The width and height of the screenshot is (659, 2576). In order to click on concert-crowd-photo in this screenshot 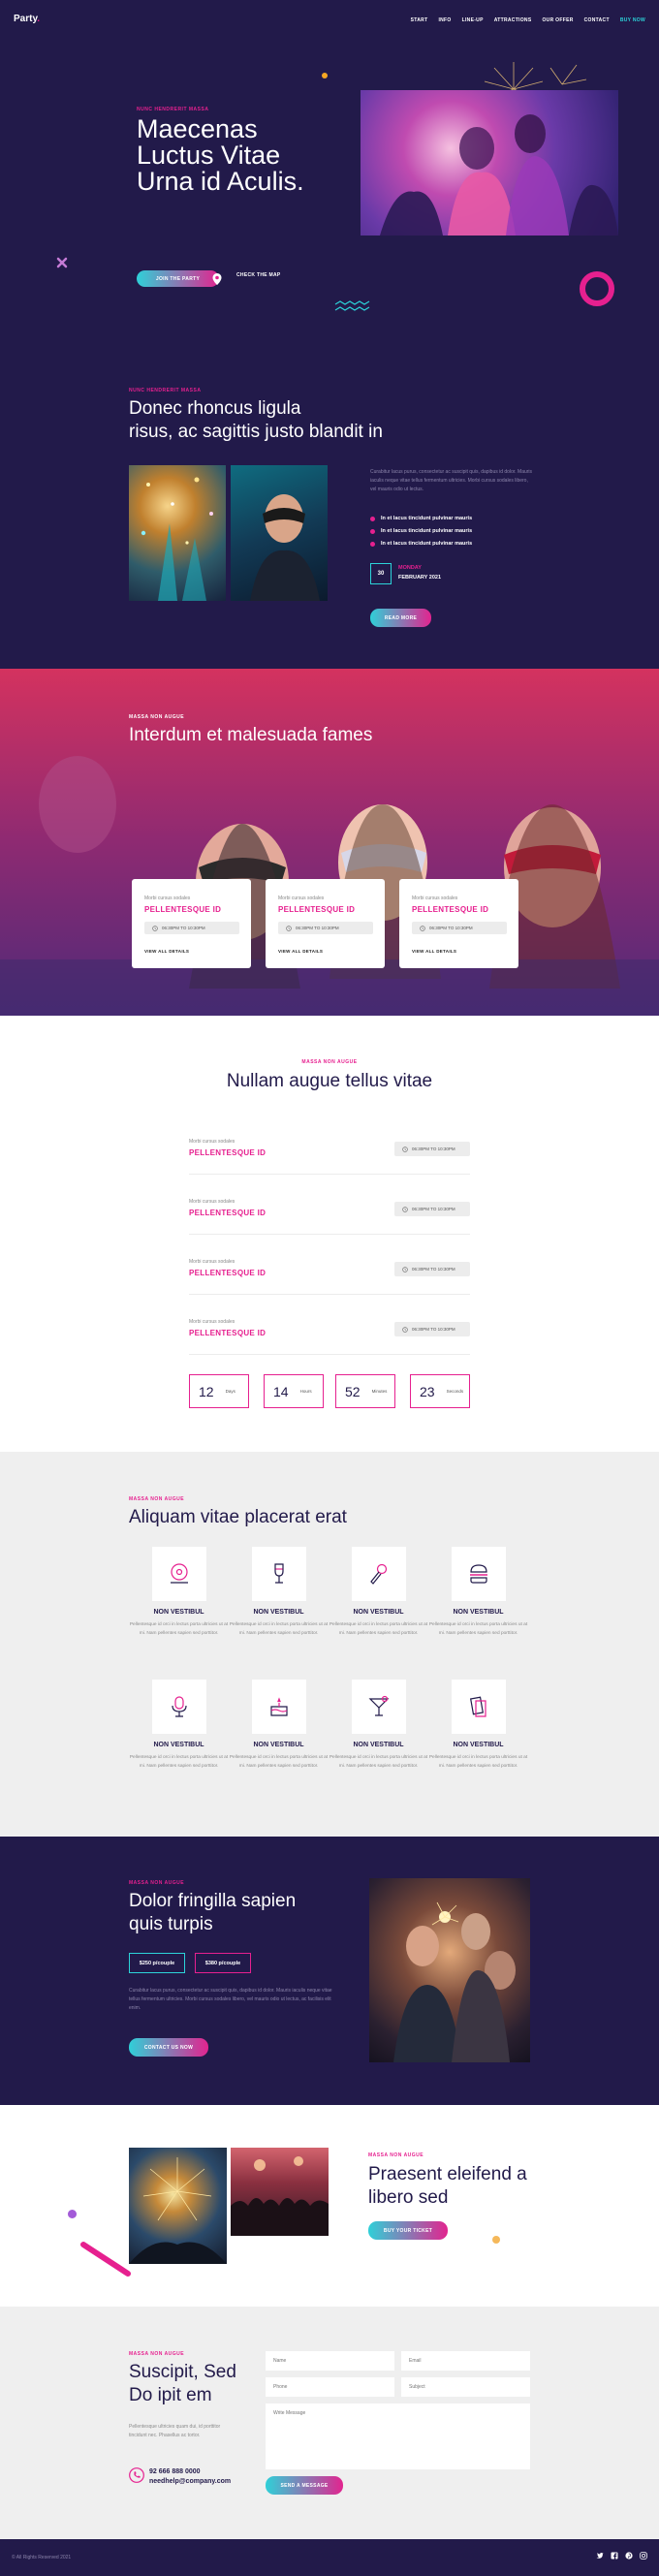, I will do `click(280, 2192)`.